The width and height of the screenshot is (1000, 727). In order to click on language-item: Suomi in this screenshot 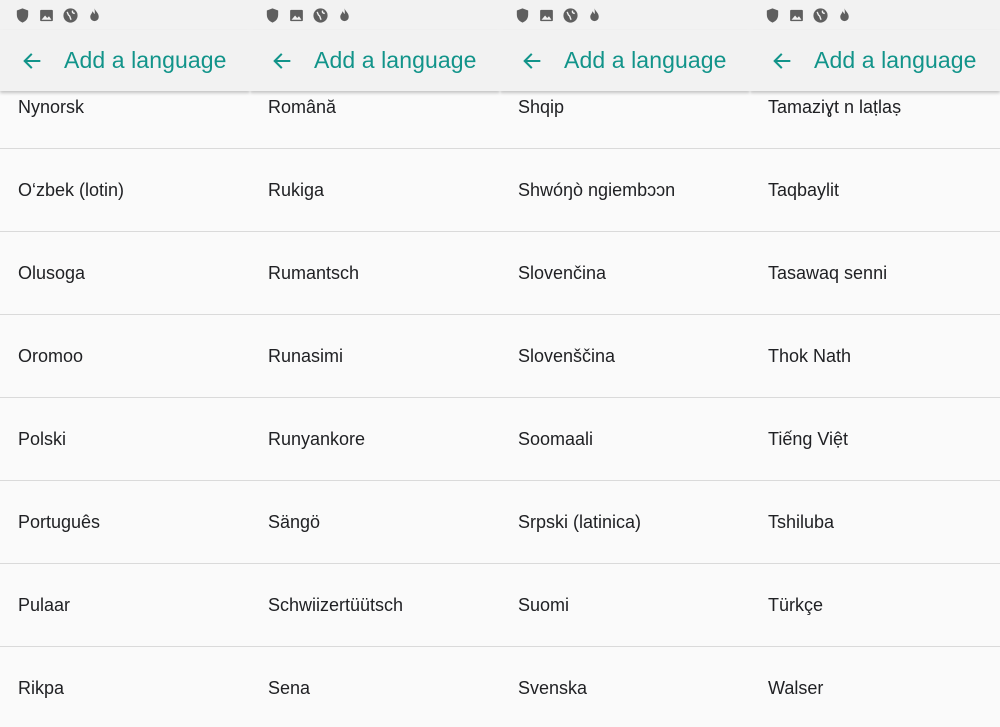, I will do `click(625, 605)`.